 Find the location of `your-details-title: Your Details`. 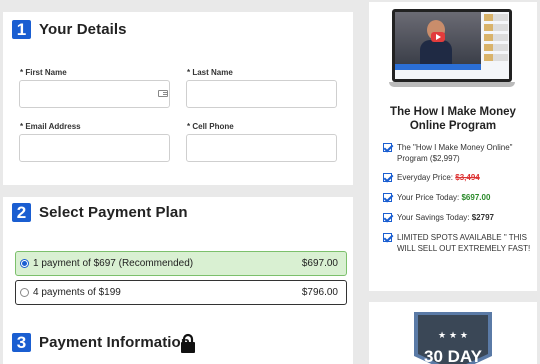

your-details-title: Your Details is located at coordinates (83, 29).